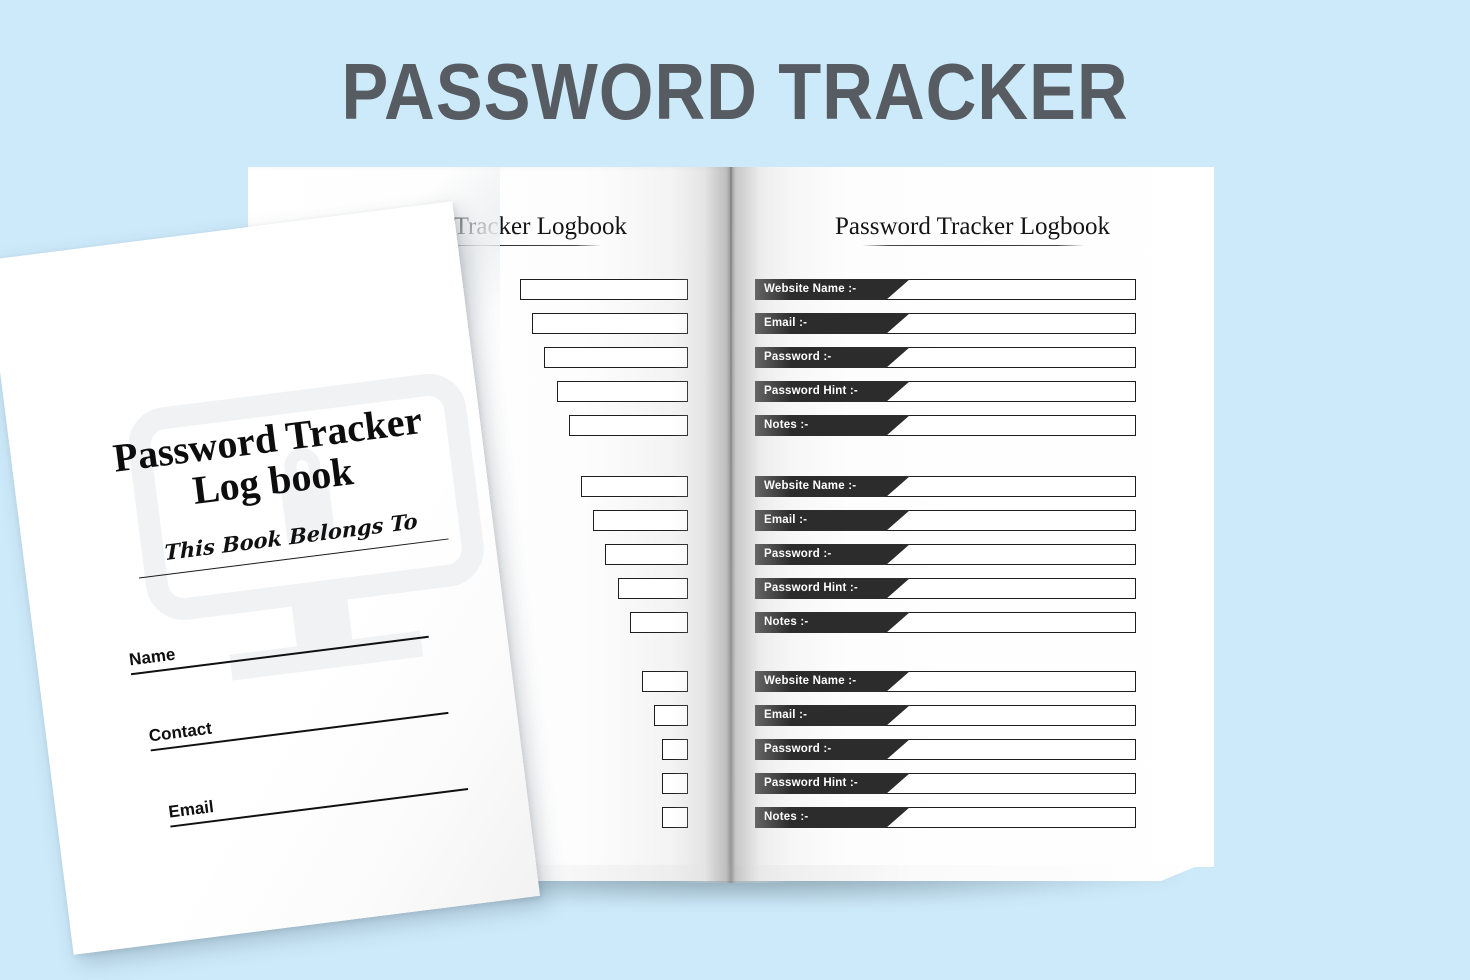 The image size is (1470, 980). I want to click on right-page-heading-text: Password Tracker Logbook, so click(972, 226).